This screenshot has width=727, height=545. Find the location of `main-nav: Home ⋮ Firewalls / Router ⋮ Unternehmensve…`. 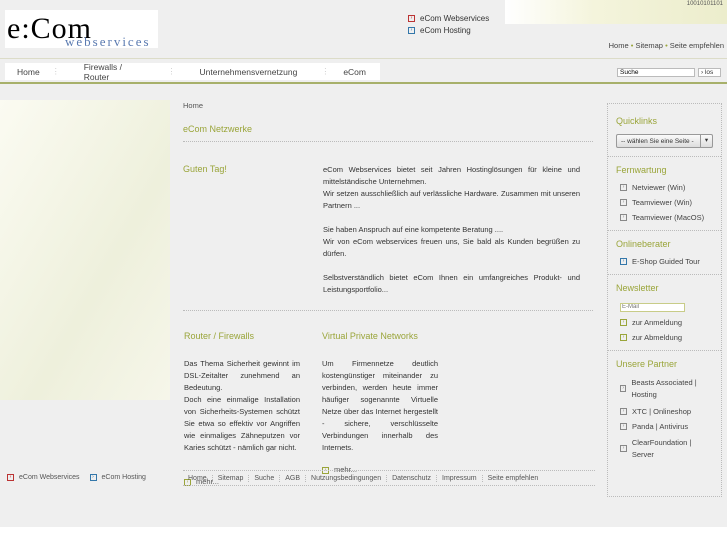

main-nav: Home ⋮ Firewalls / Router ⋮ Unternehmensve… is located at coordinates (192, 72).